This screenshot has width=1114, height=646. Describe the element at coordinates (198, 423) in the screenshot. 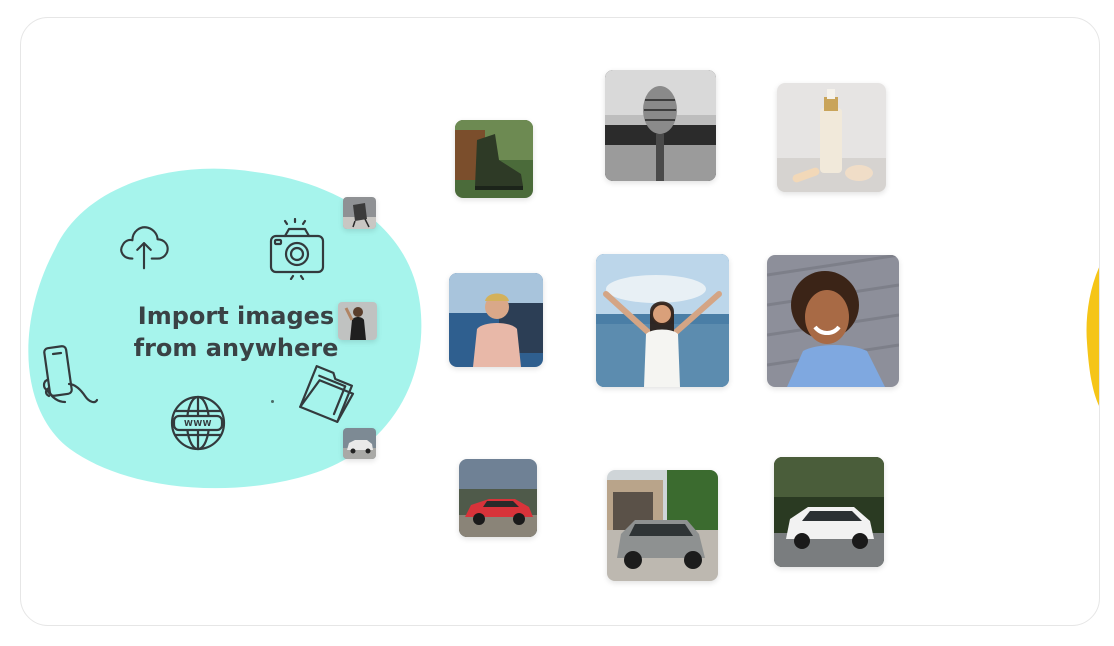

I see `globe-www-label: WWW` at that location.